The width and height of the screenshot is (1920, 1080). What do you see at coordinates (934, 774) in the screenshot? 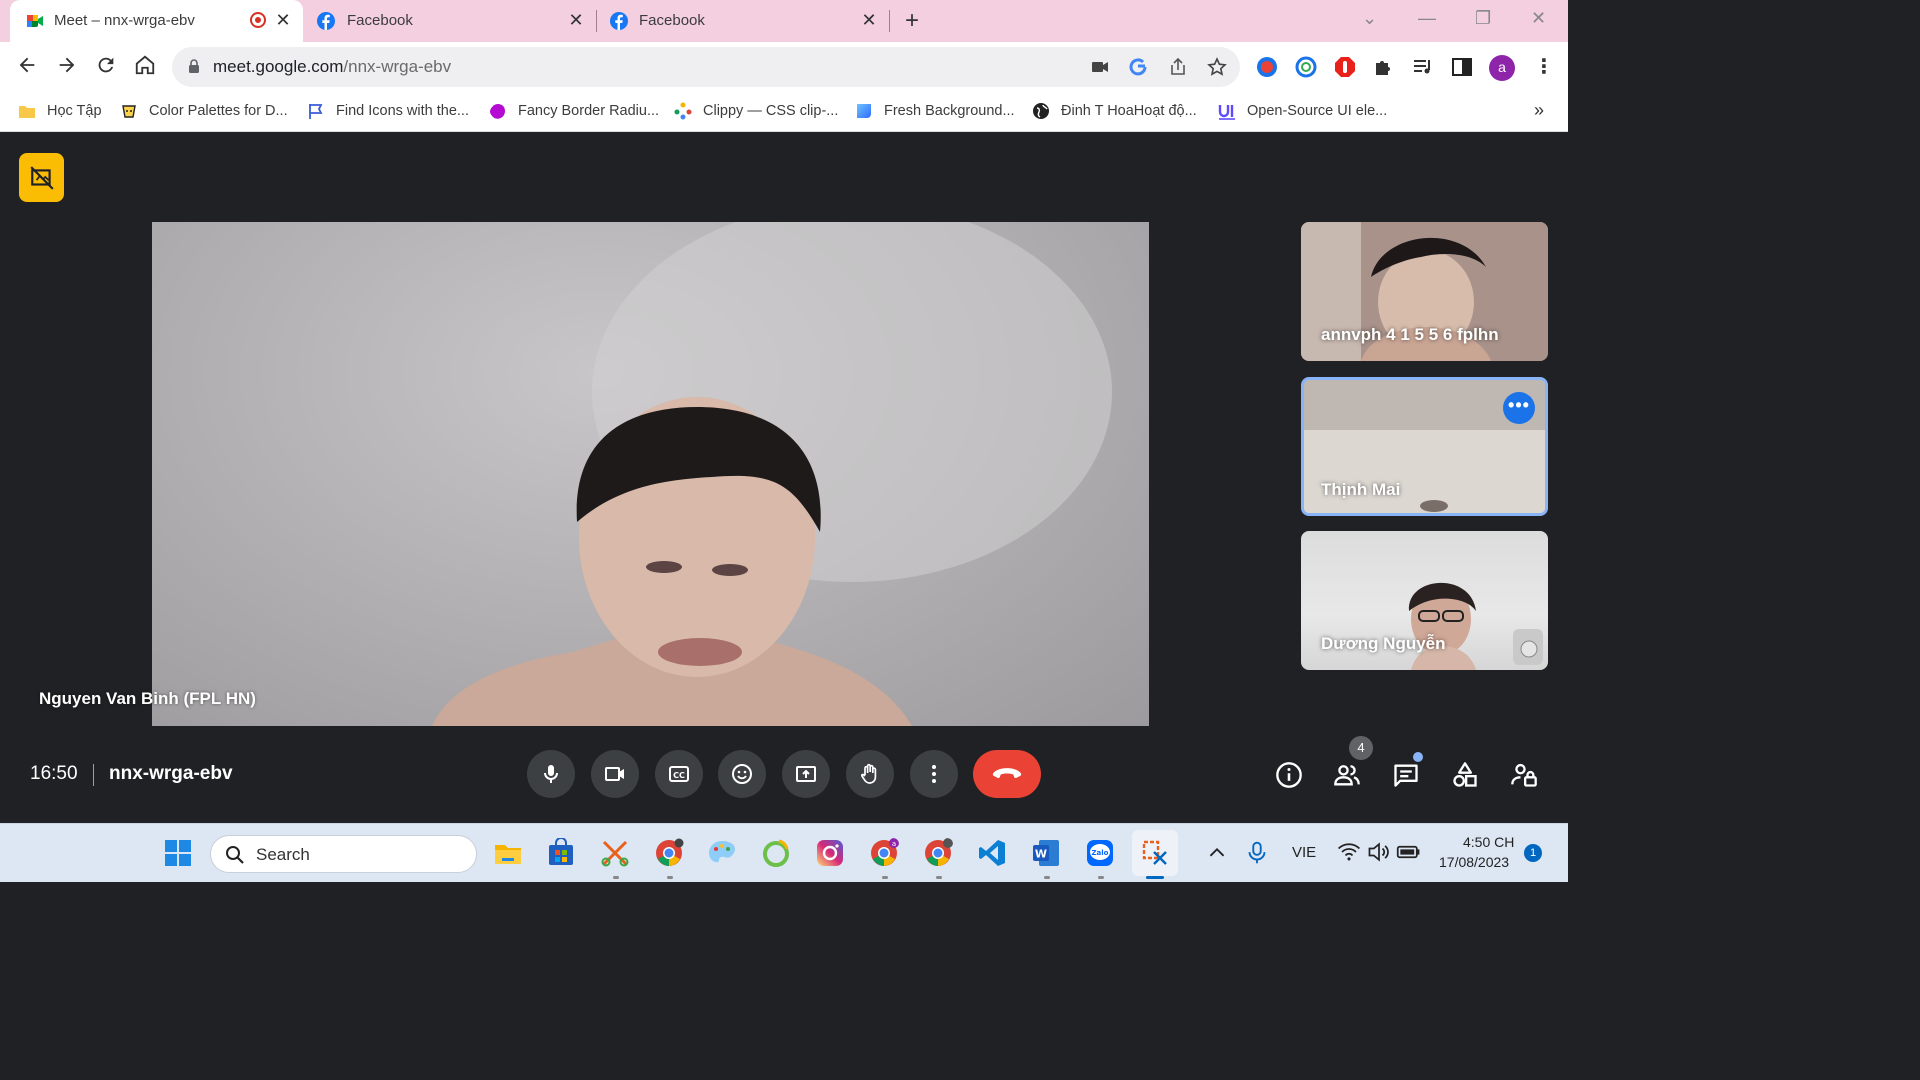
I see `more-options-button` at bounding box center [934, 774].